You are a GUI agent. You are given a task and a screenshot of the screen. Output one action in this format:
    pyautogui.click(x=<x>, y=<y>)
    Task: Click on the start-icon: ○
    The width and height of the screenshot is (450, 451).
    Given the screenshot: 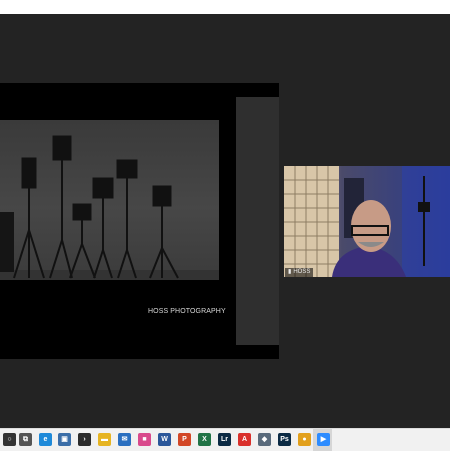 What is the action you would take?
    pyautogui.click(x=9, y=439)
    